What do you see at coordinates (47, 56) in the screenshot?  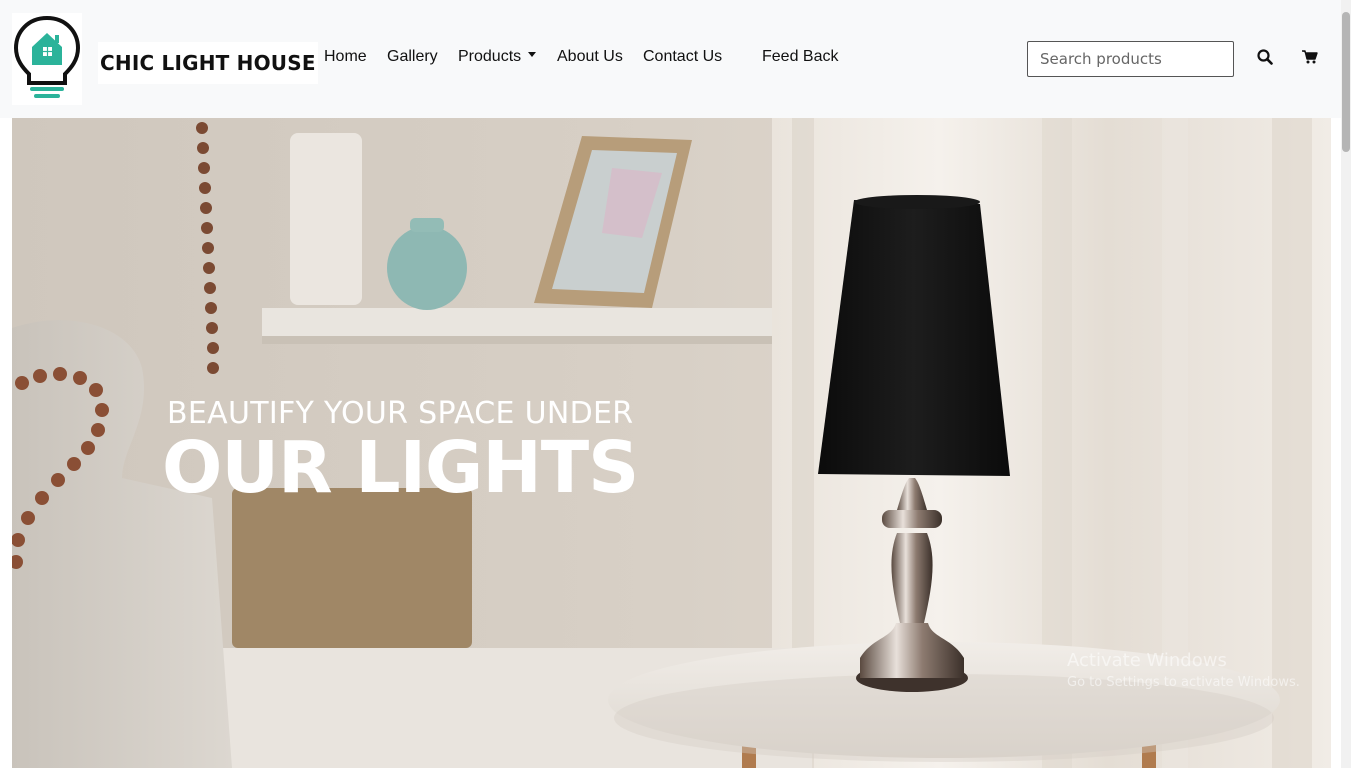 I see `lightbulb-house-logo-icon` at bounding box center [47, 56].